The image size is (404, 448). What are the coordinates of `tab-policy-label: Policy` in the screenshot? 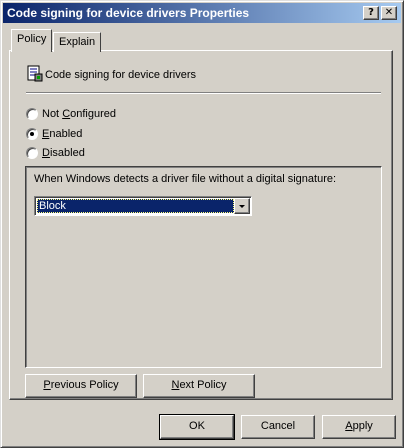 It's located at (32, 39).